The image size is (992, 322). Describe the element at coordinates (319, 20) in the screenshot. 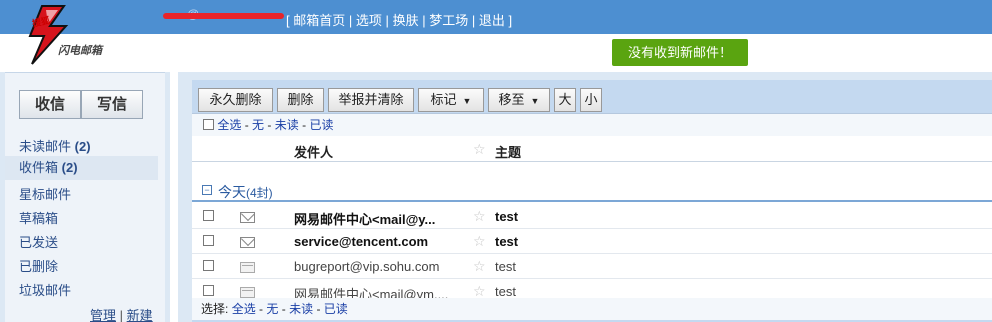

I see `nav-home: 邮箱首页` at that location.